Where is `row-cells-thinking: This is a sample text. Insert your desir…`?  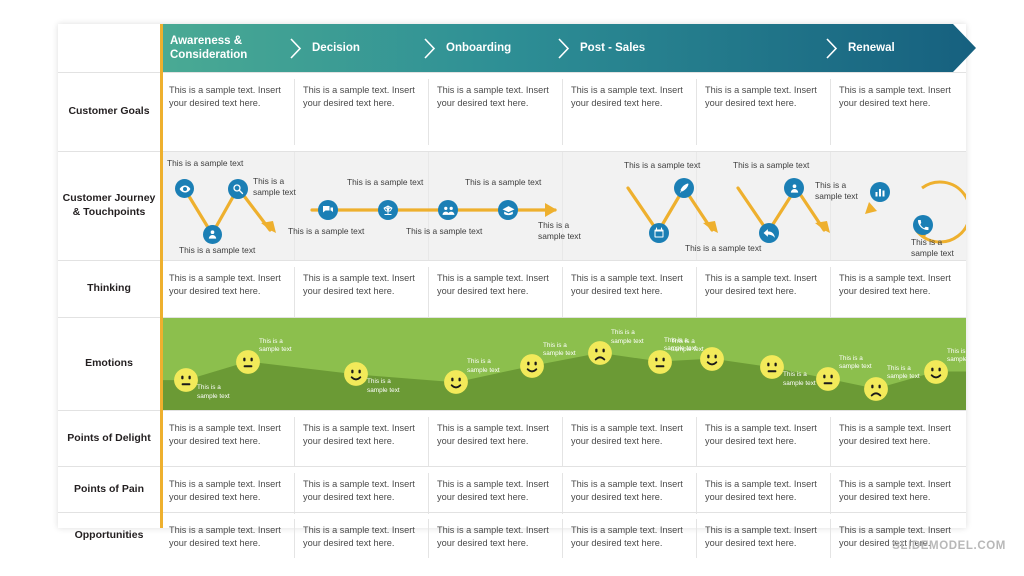 row-cells-thinking: This is a sample text. Insert your desir… is located at coordinates (563, 289).